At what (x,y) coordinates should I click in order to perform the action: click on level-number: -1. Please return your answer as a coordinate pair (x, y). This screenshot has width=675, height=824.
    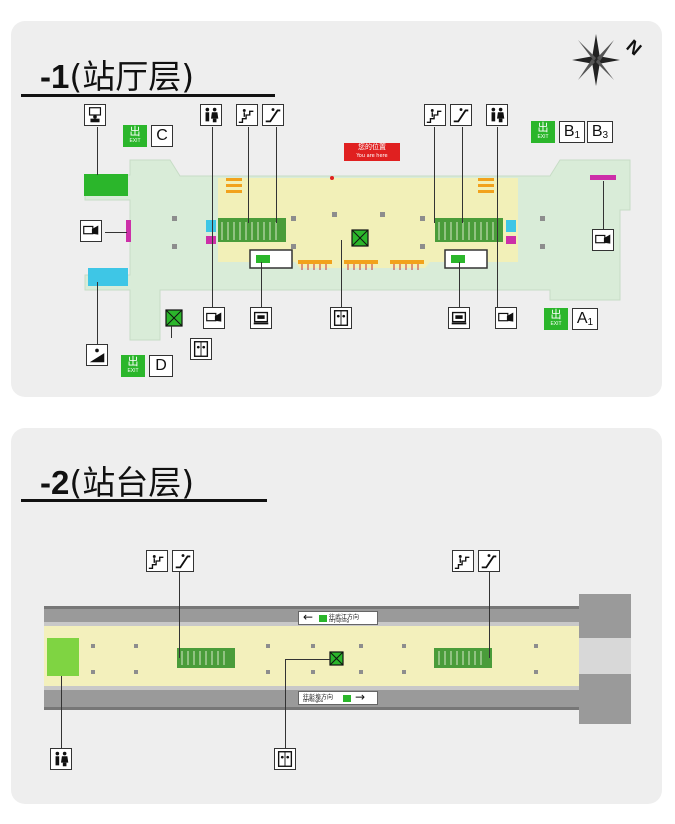
    Looking at the image, I should click on (55, 76).